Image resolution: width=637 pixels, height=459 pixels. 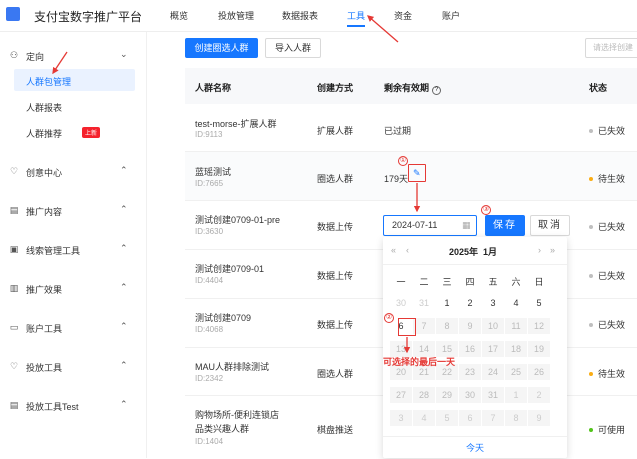 What do you see at coordinates (447, 303) in the screenshot?
I see `calendar-day: 1` at bounding box center [447, 303].